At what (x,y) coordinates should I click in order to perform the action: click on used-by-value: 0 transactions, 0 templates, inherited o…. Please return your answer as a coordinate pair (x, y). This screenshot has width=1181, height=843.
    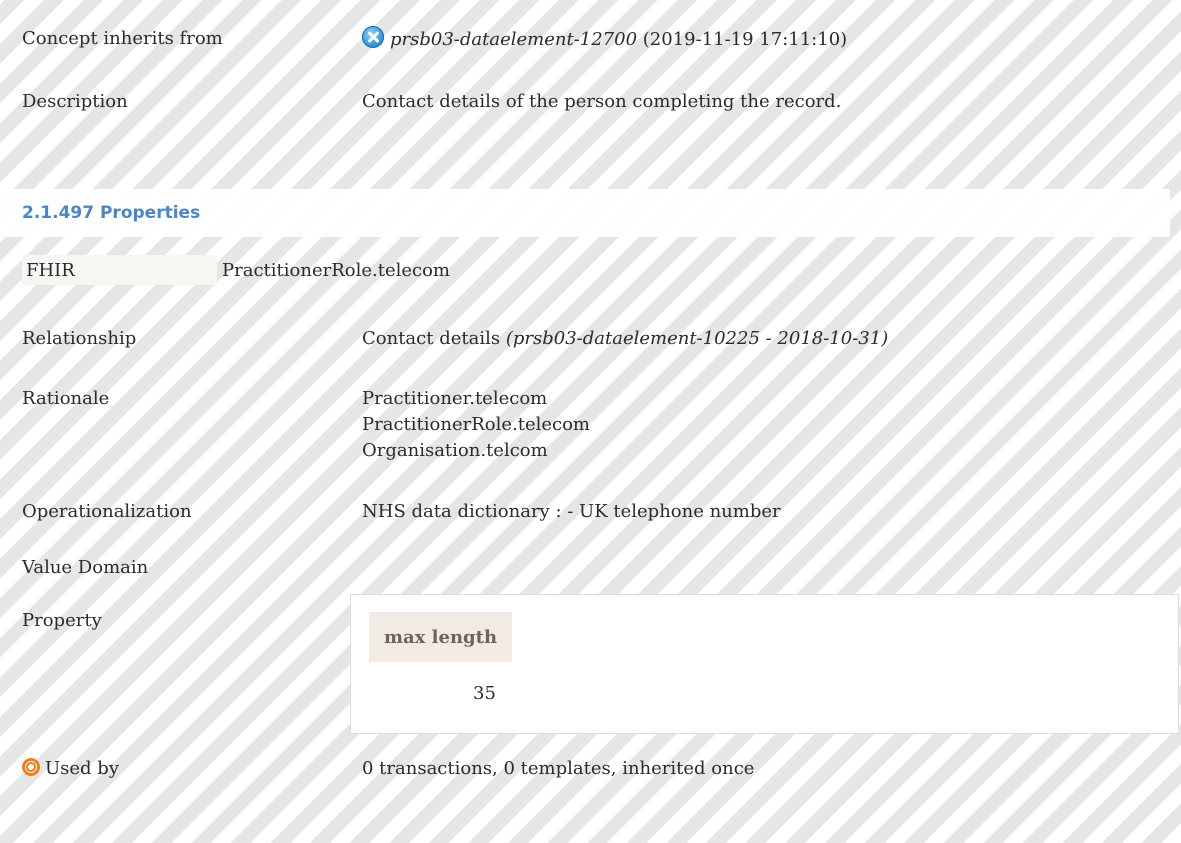
    Looking at the image, I should click on (558, 768).